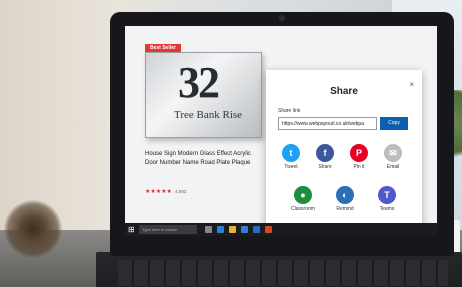  Describe the element at coordinates (345, 209) in the screenshot. I see `remind-label: Remind` at that location.